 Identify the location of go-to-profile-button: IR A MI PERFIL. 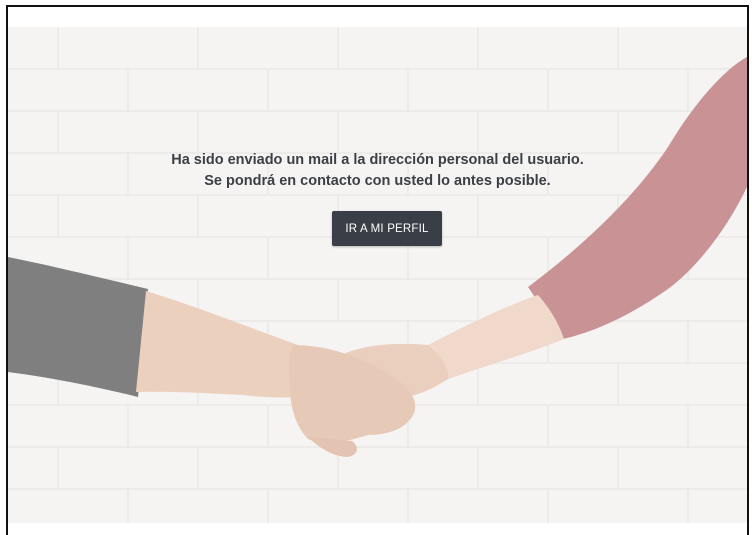
(387, 228).